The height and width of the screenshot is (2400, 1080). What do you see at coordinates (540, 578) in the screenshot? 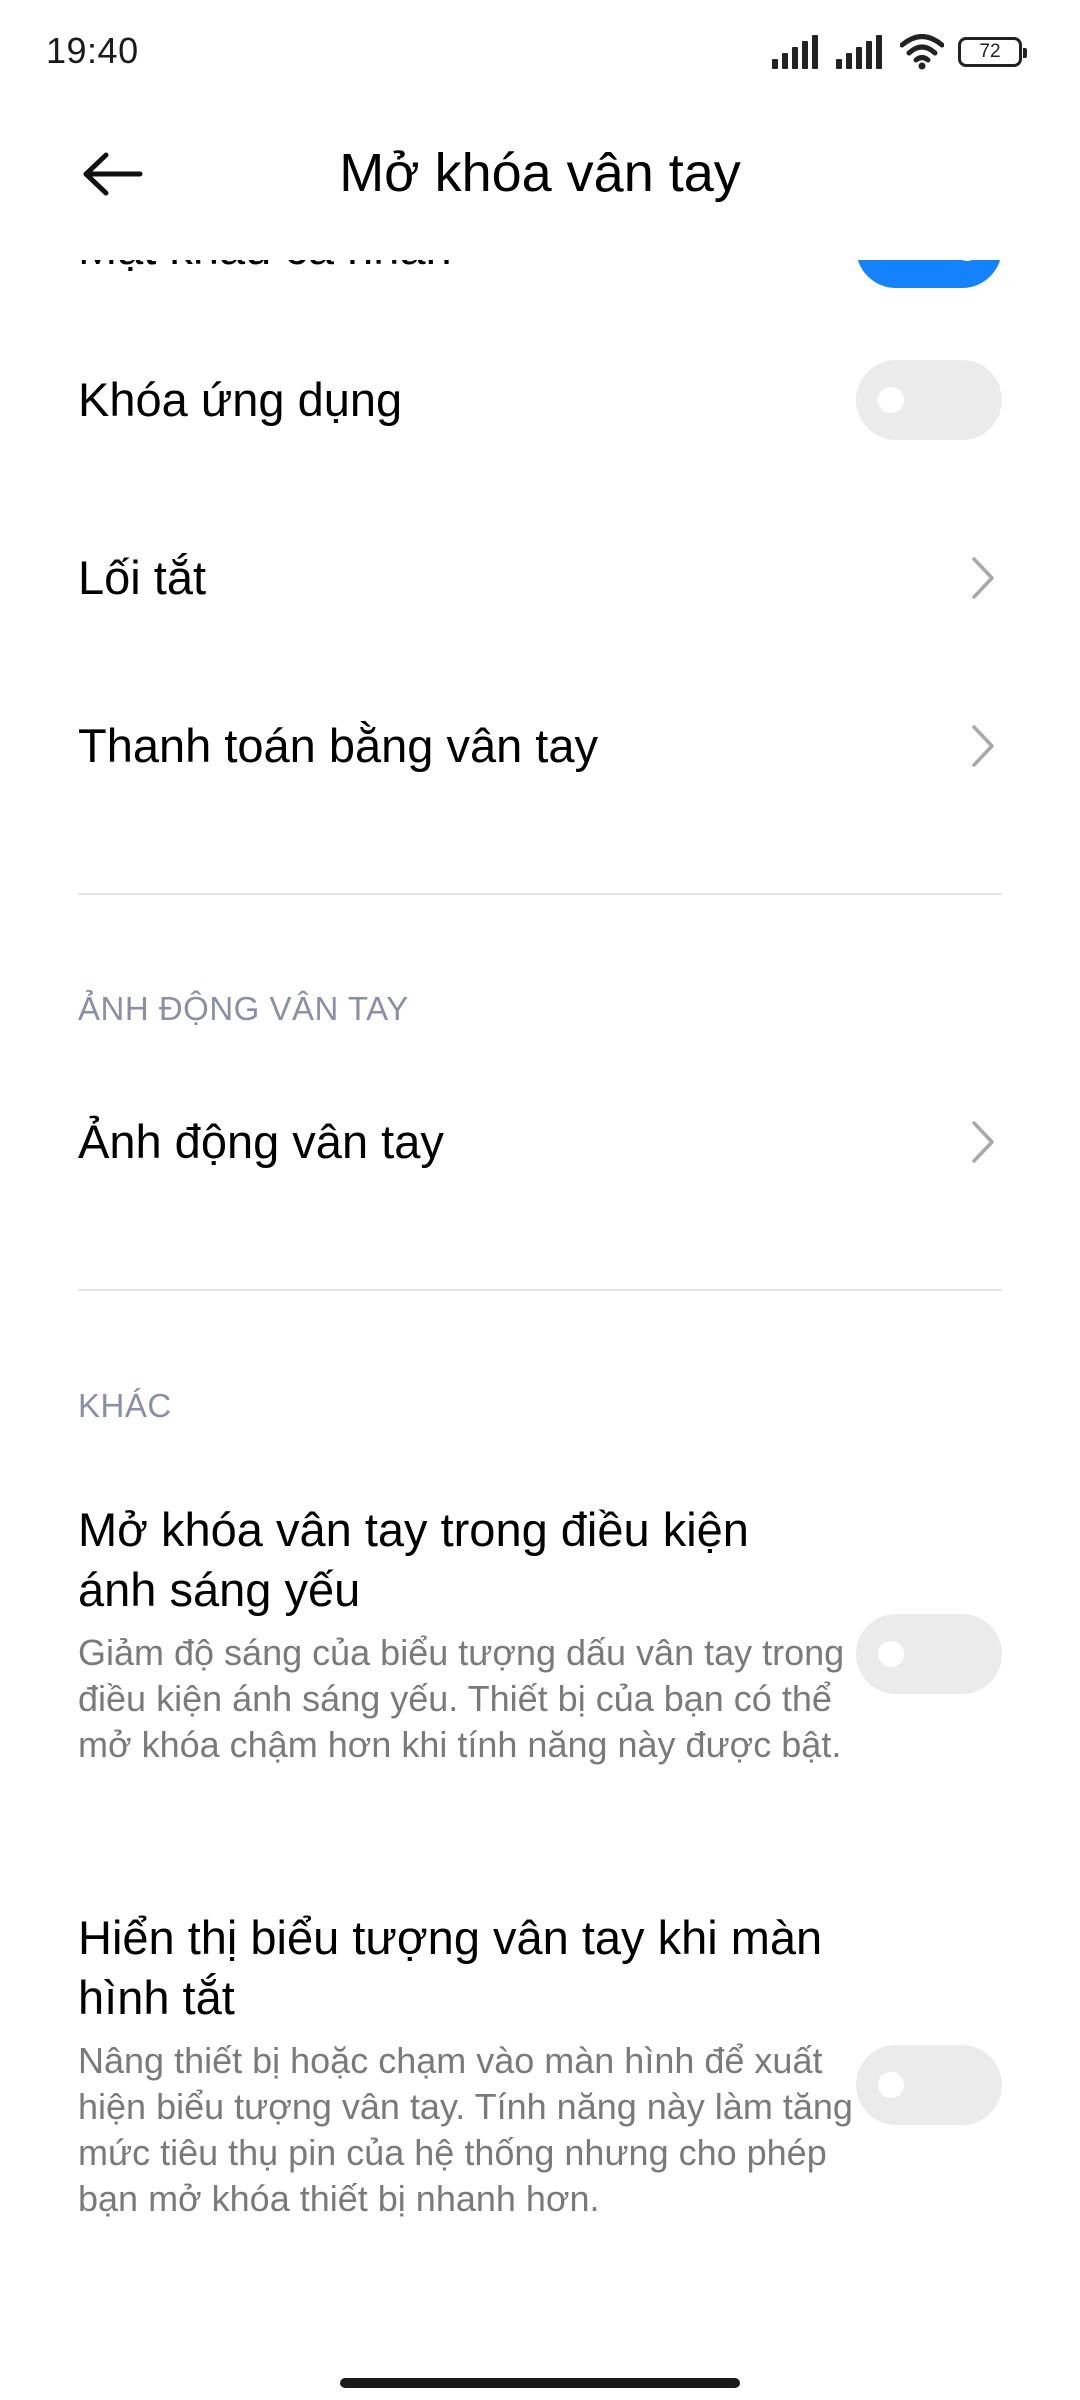
I see `shortcuts-row: Lối tắt` at bounding box center [540, 578].